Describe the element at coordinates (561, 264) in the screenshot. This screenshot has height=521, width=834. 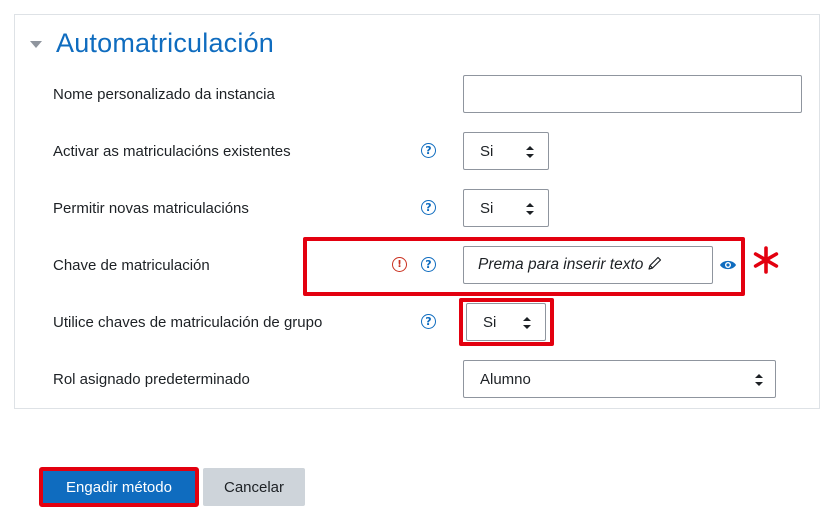
I see `input-placeholder: Prema para inserir texto` at that location.